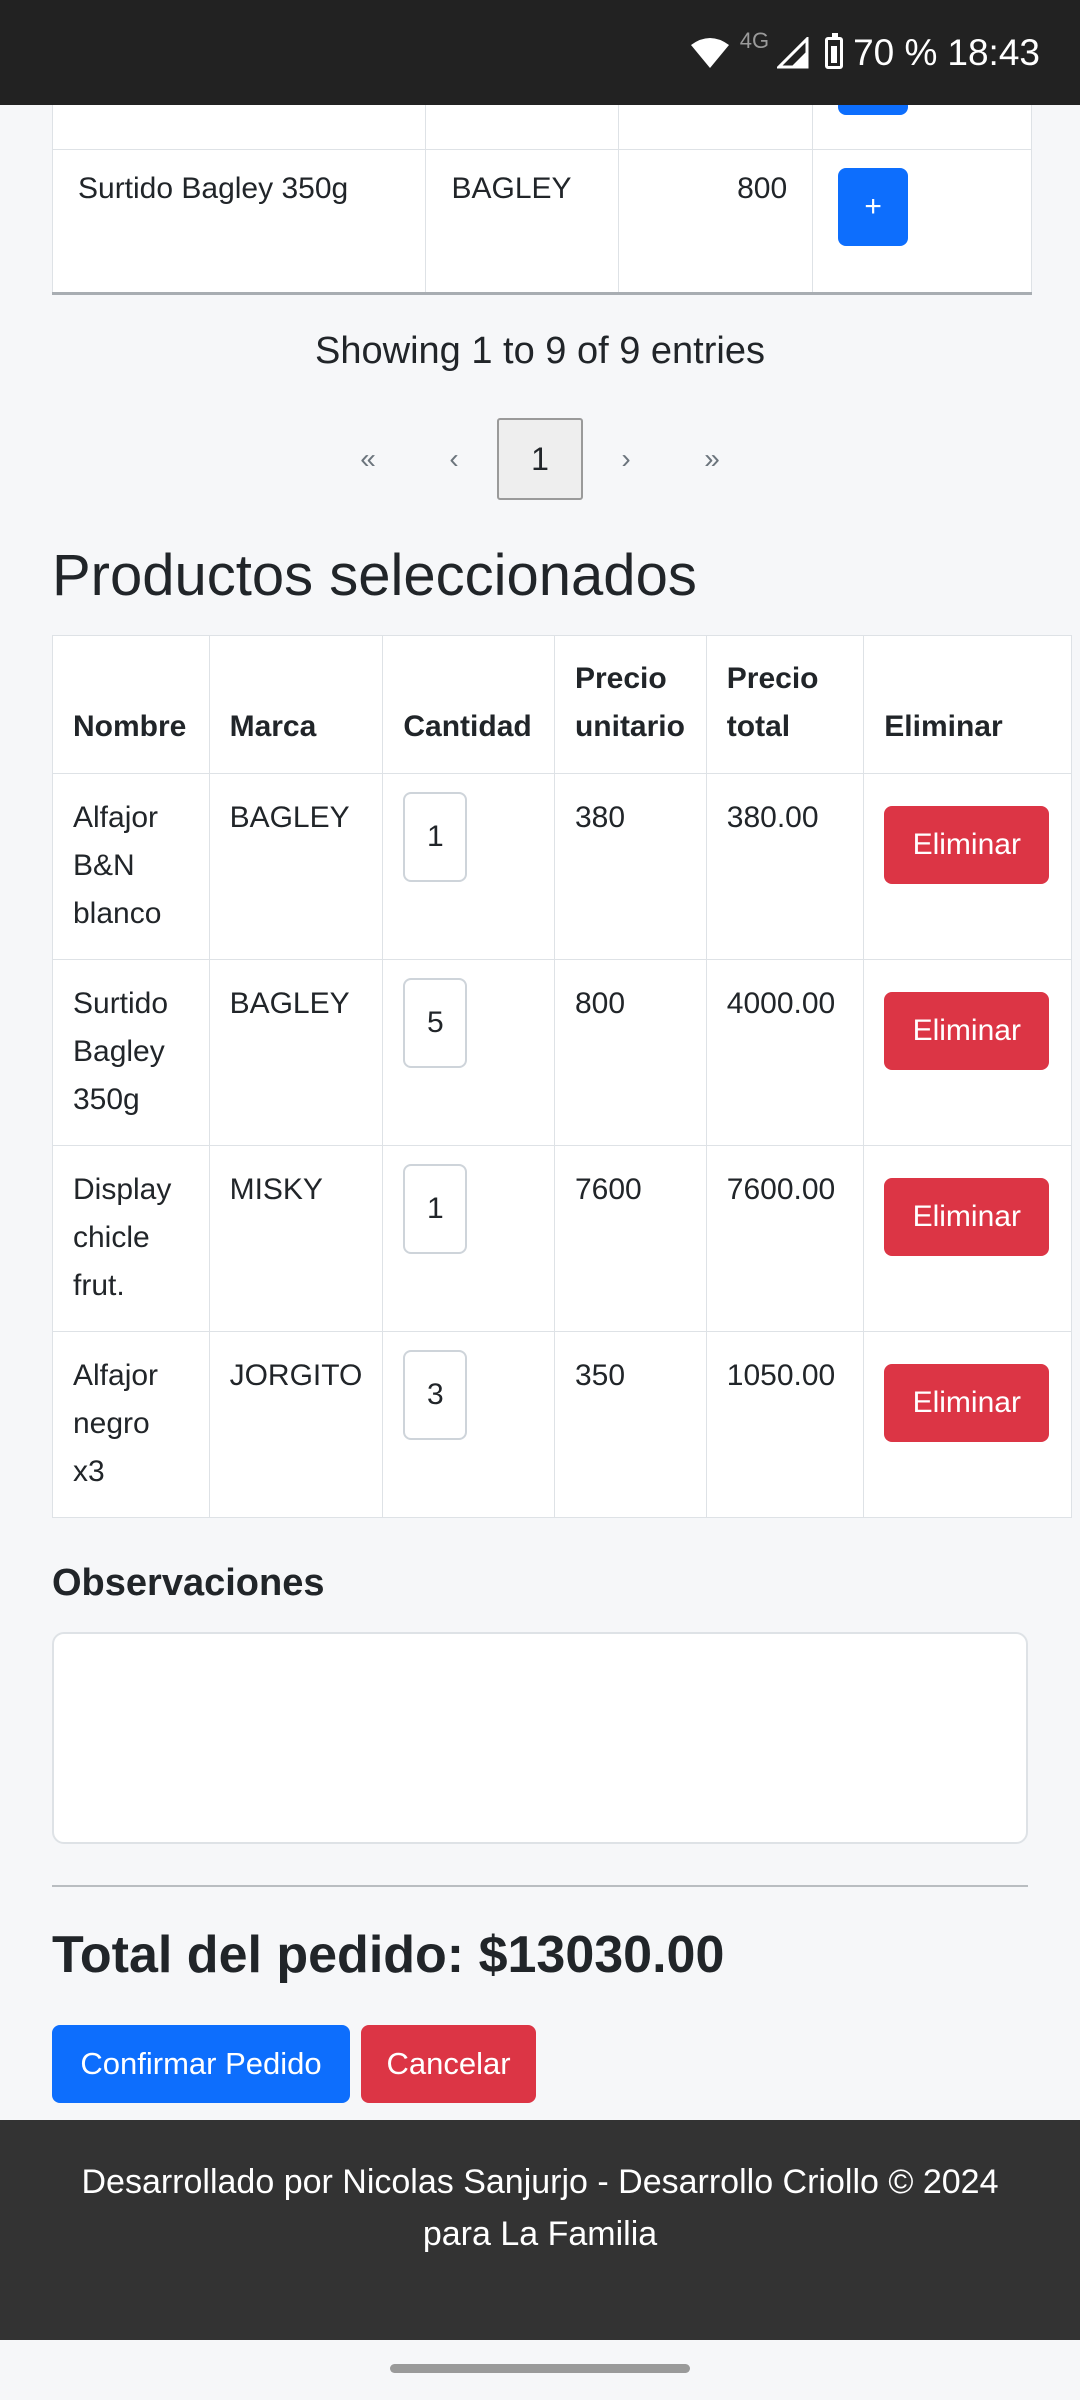 The height and width of the screenshot is (2400, 1080). Describe the element at coordinates (468, 704) in the screenshot. I see `header-cantidad: Cantidad` at that location.